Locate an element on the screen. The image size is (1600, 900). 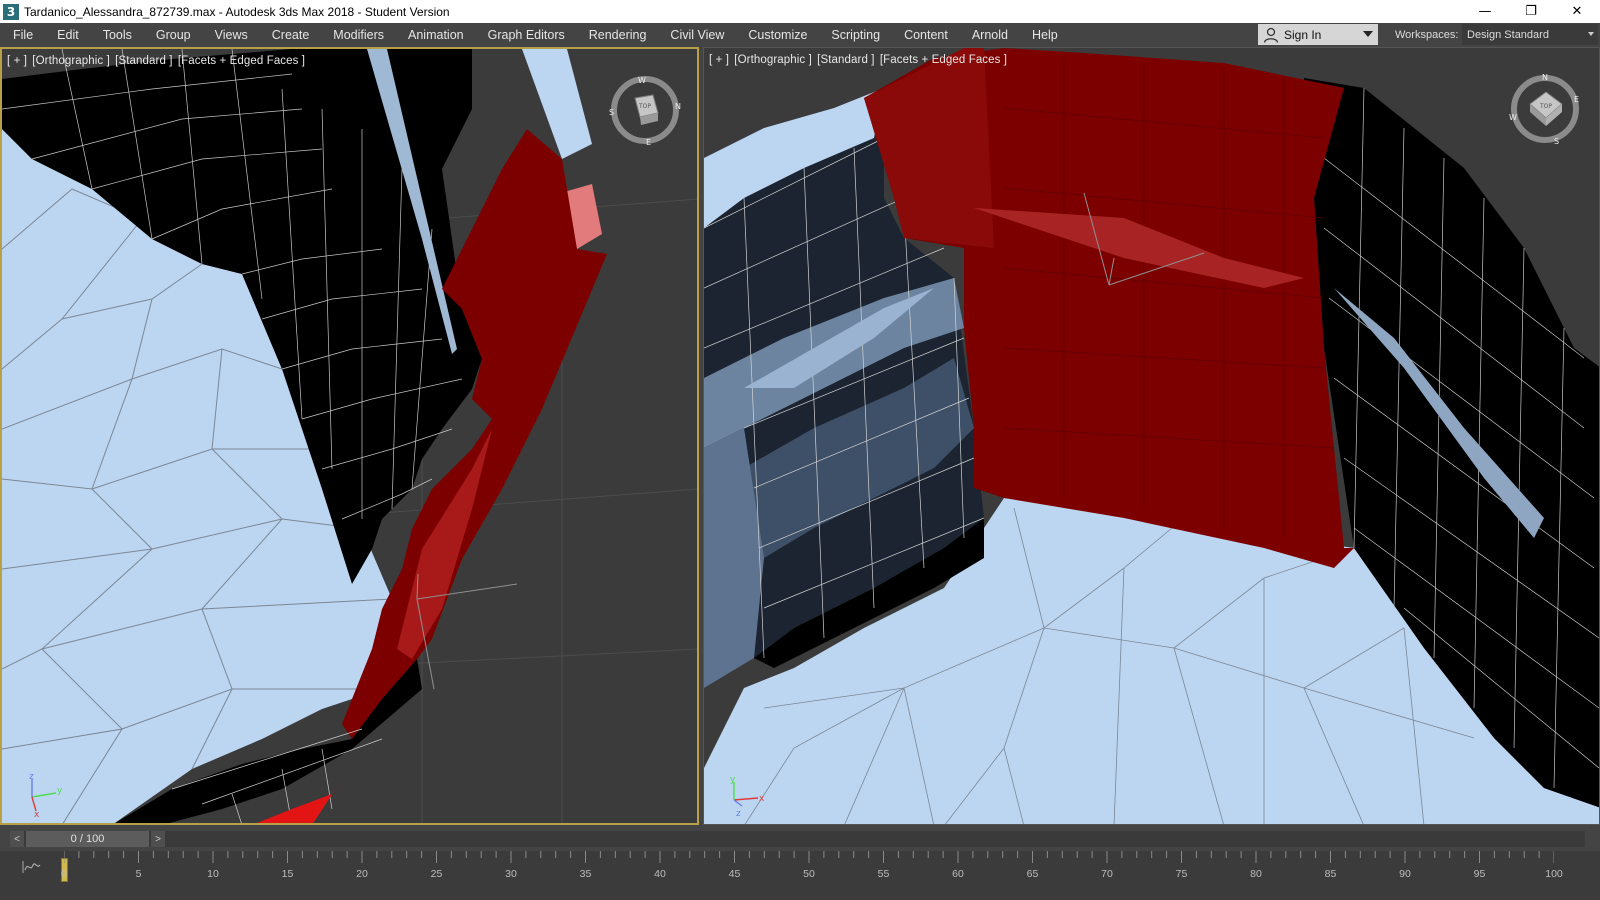
frame-tick-label: 80 is located at coordinates (1256, 874).